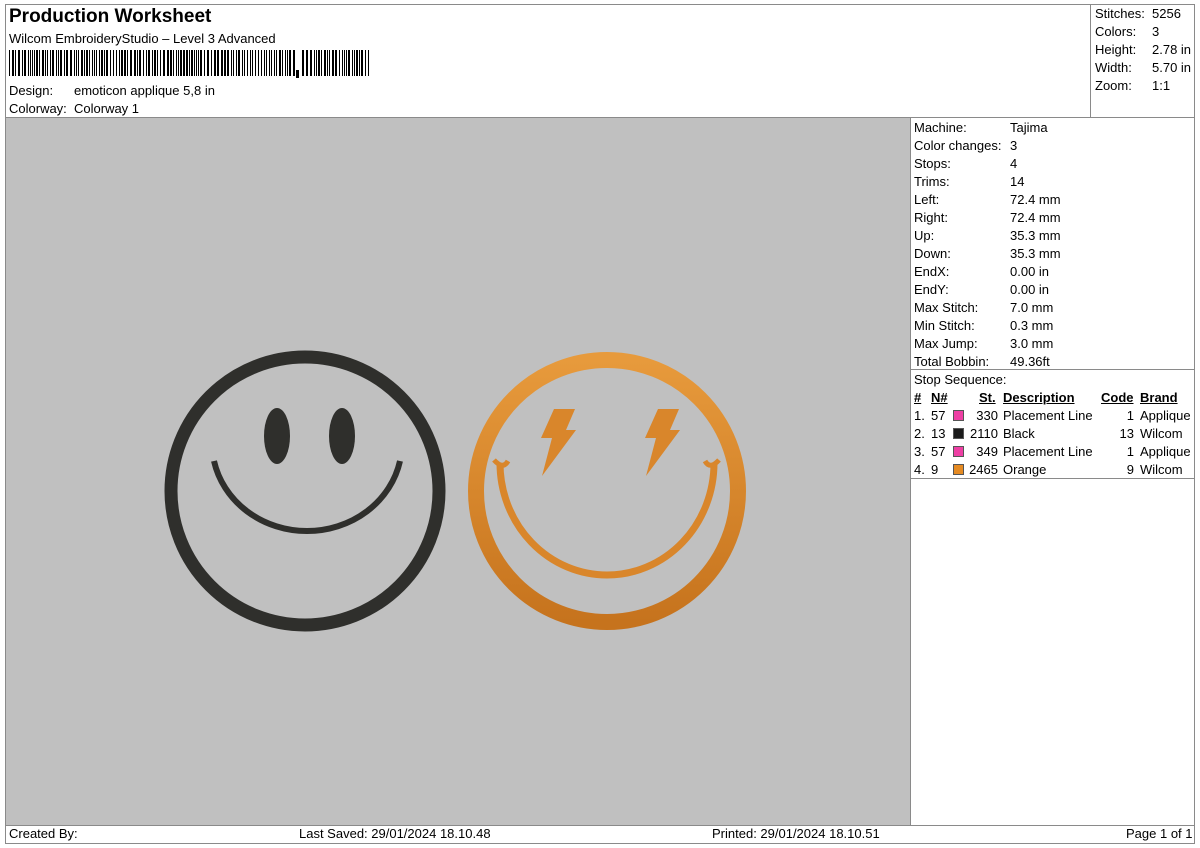 The image size is (1200, 848). I want to click on page-title: Production Worksheet, so click(110, 16).